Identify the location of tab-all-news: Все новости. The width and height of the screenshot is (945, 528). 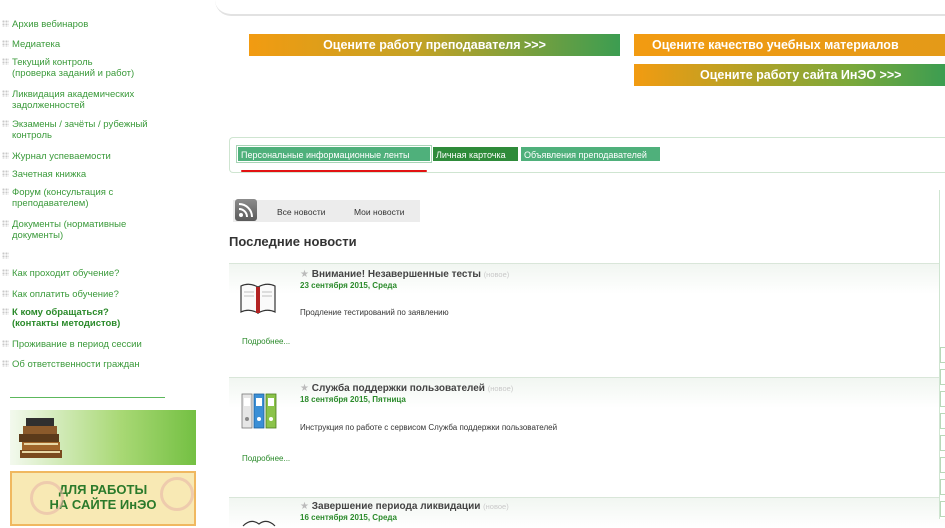
(301, 212).